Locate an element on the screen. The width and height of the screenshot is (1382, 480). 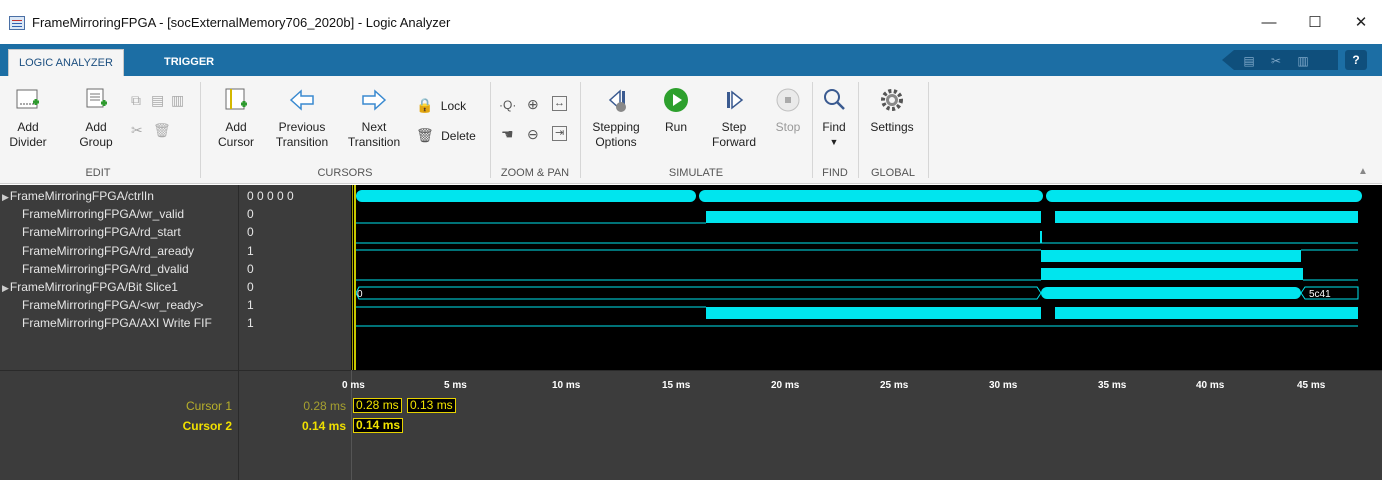
zoom-out-icon: ⊖ is located at coordinates (533, 134).